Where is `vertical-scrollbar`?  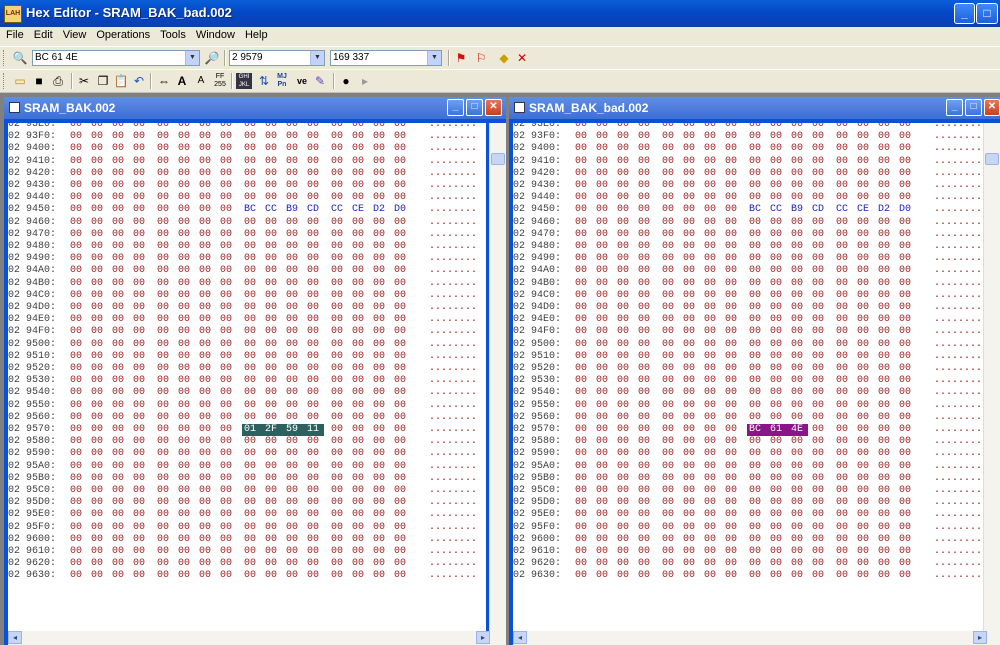
vertical-scrollbar is located at coordinates (991, 377).